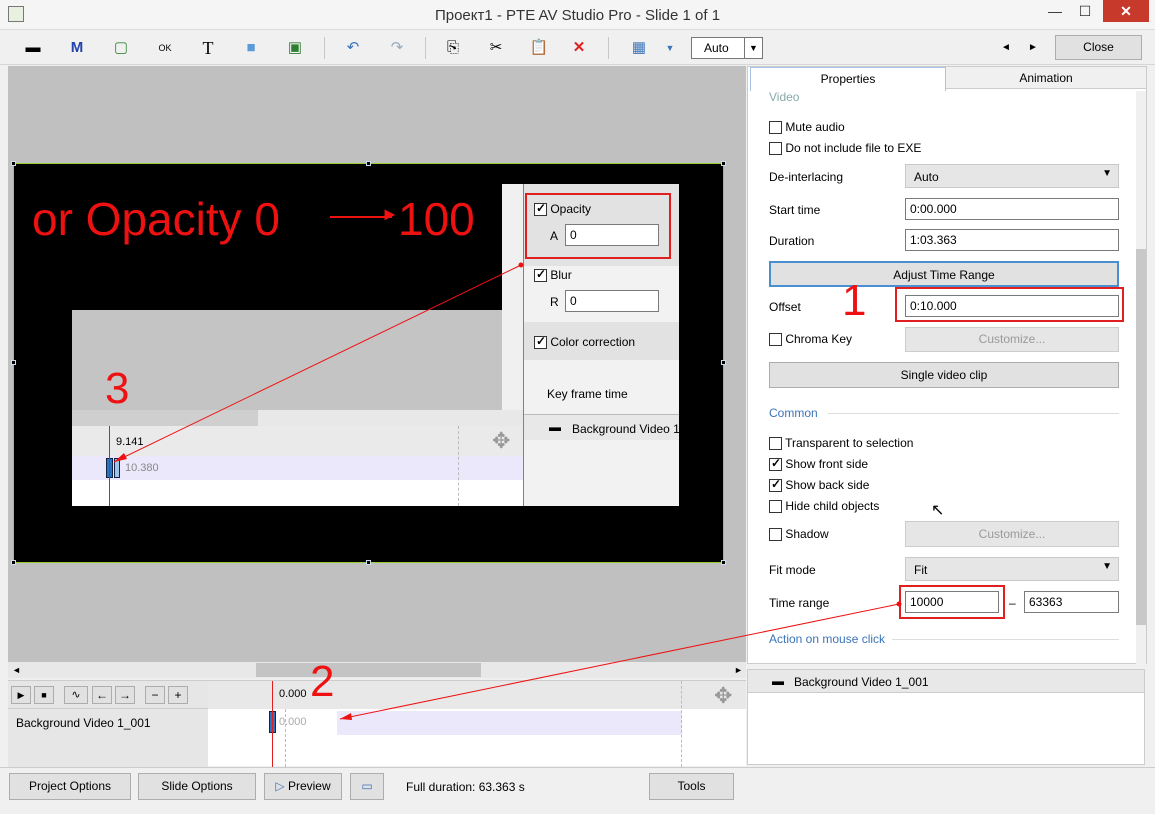 The image size is (1155, 814). Describe the element at coordinates (280, 786) in the screenshot. I see `preview-icon: ▷` at that location.